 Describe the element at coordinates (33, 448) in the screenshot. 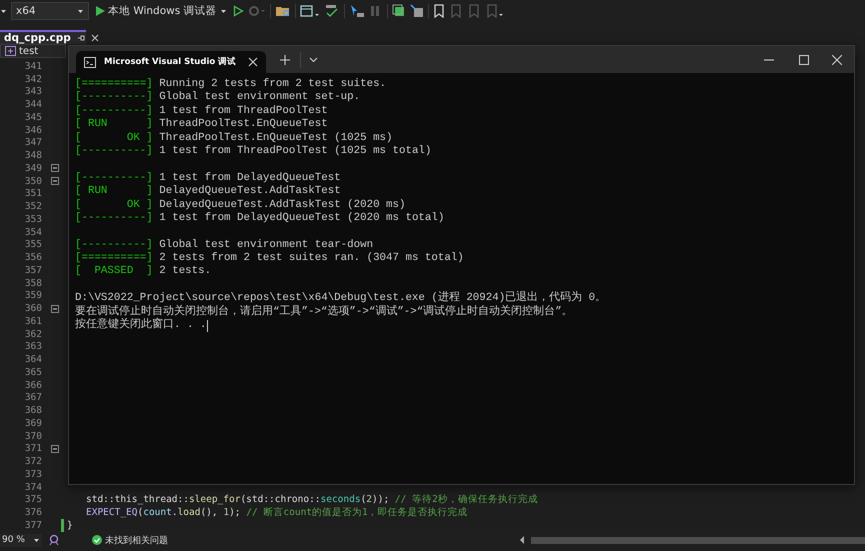

I see `line-number: 371` at that location.